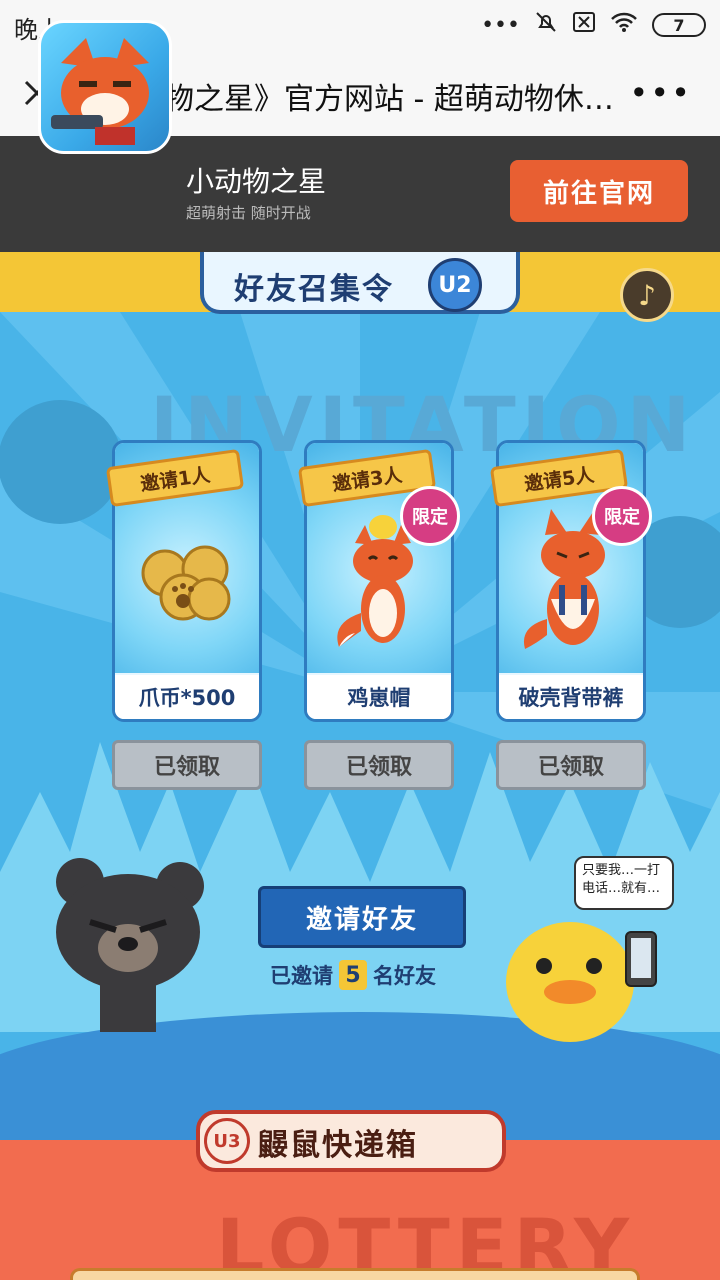  I want to click on visit-official-site-button: 前往官网, so click(599, 191).